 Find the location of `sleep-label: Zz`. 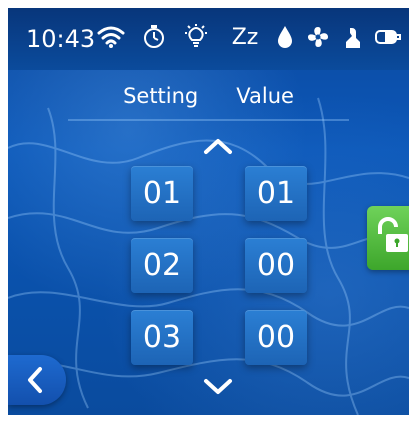

sleep-label: Zz is located at coordinates (245, 37).